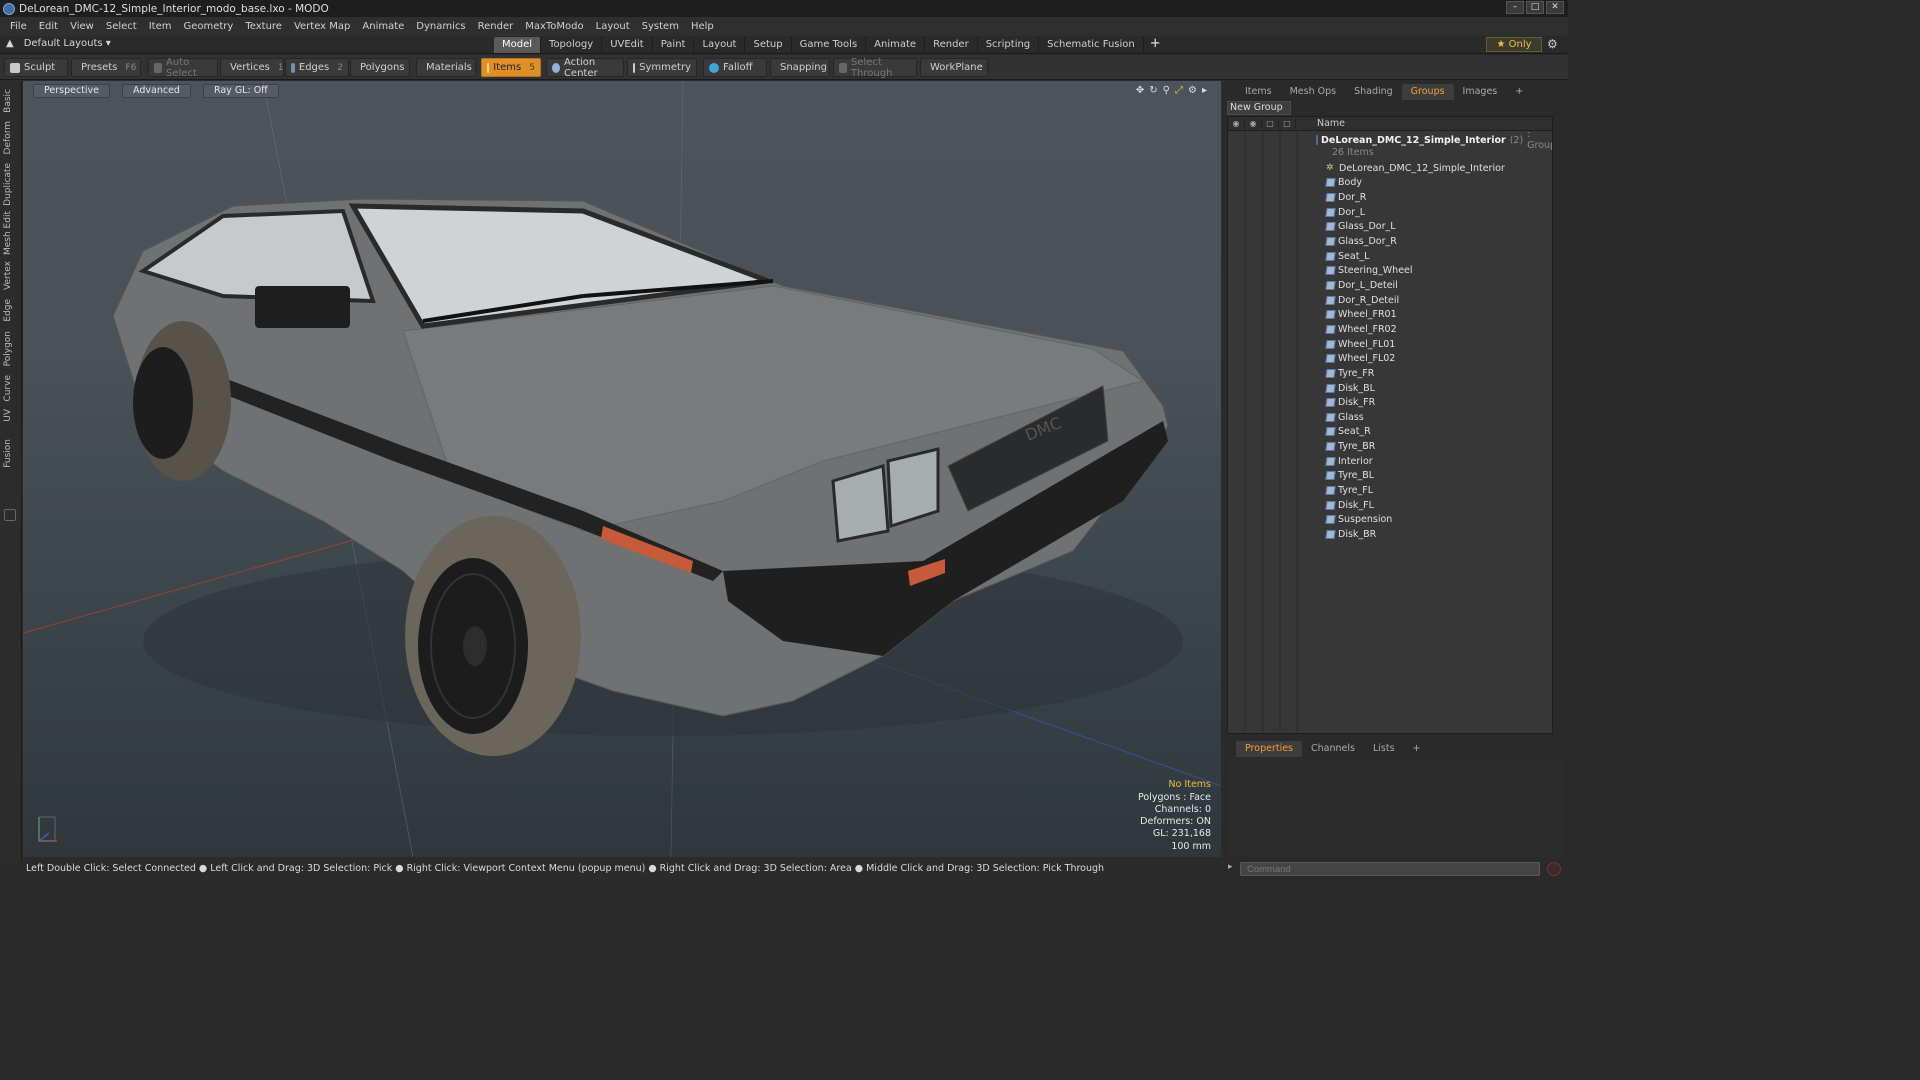 This screenshot has height=1080, width=1920. What do you see at coordinates (1390, 490) in the screenshot?
I see `tree-item-row: Tyre_FL` at bounding box center [1390, 490].